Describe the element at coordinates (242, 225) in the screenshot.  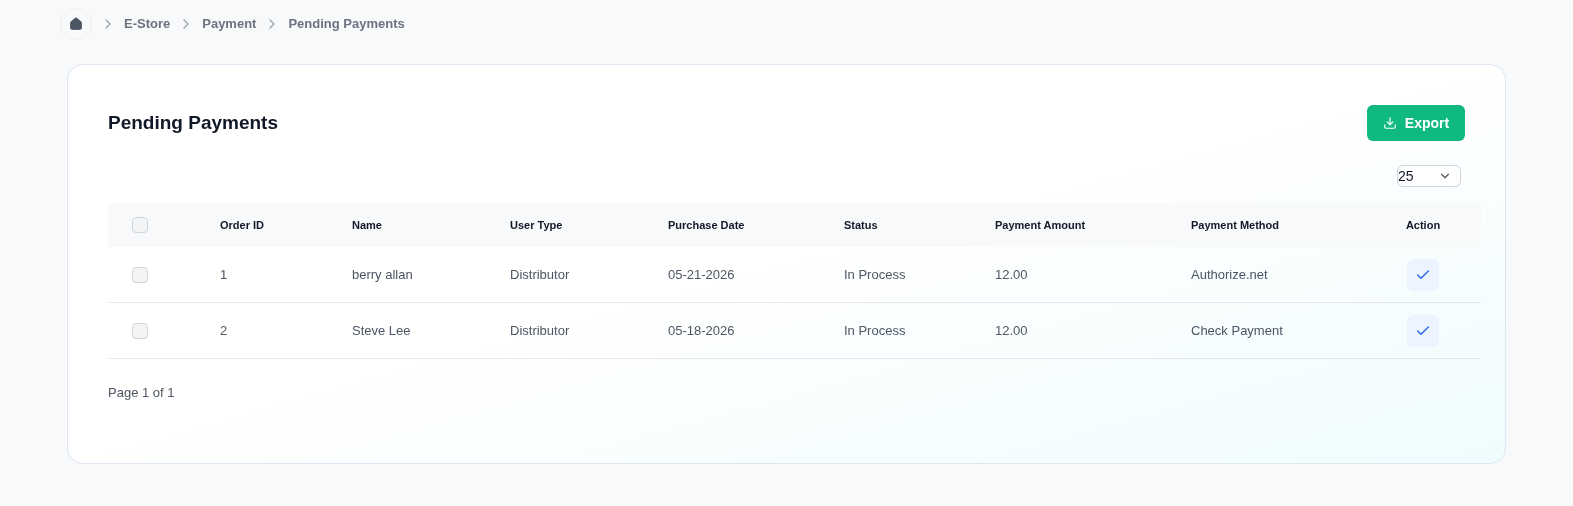
I see `column-header: Order ID` at that location.